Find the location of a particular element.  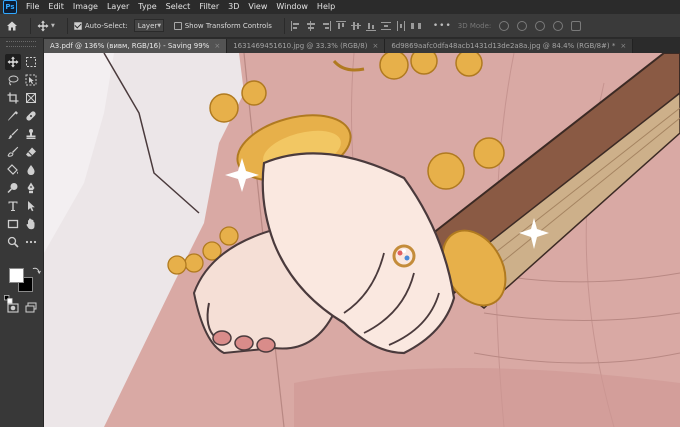

object-select-tool is located at coordinates (31, 80).